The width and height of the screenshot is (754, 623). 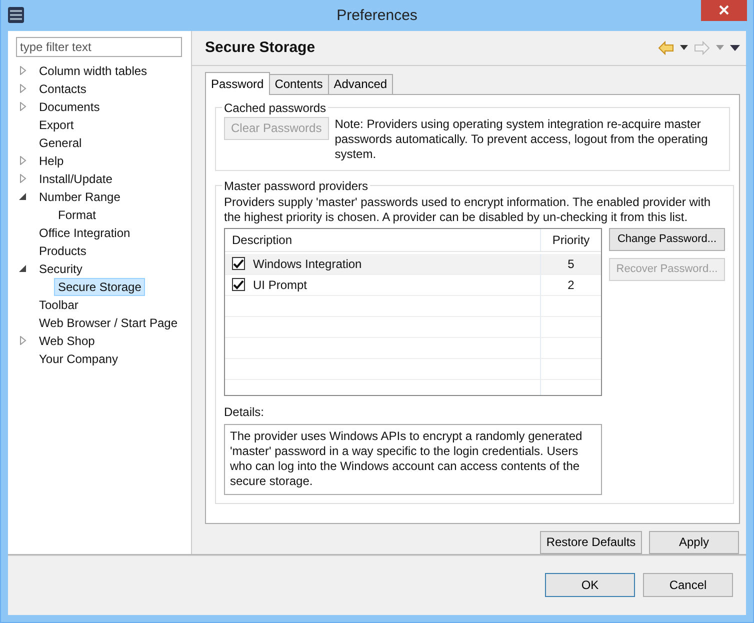 What do you see at coordinates (688, 585) in the screenshot?
I see `cancel-button: Cancel` at bounding box center [688, 585].